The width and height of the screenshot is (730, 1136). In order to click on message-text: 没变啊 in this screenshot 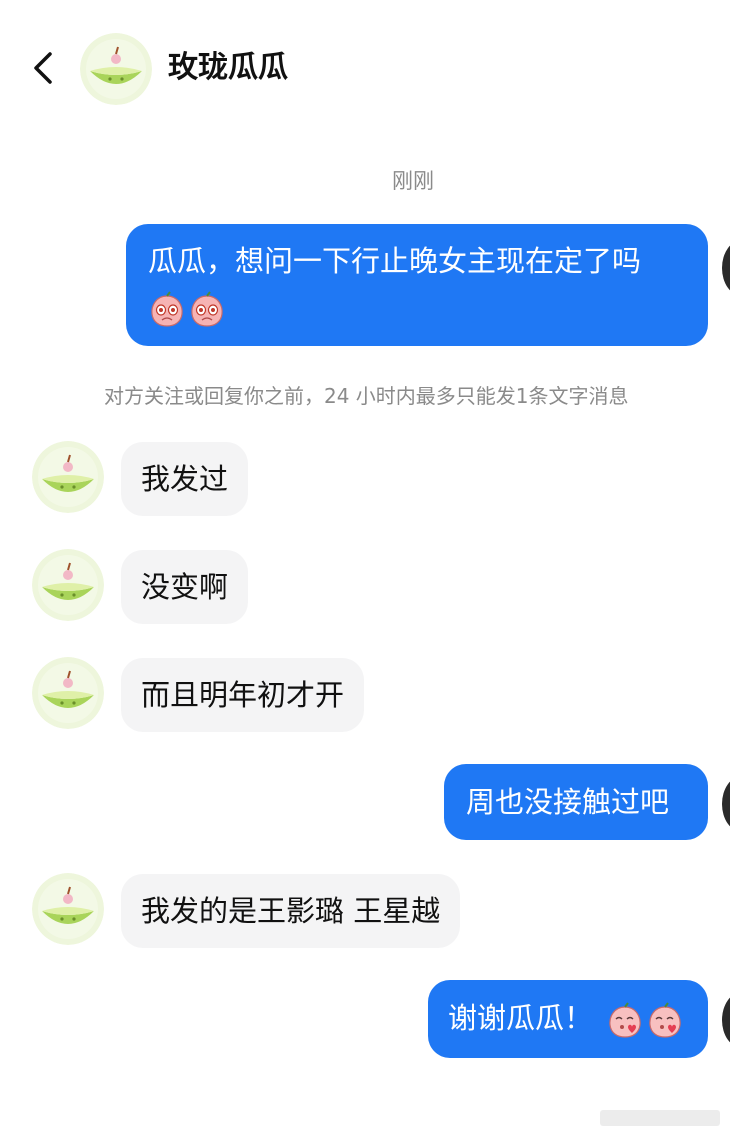, I will do `click(185, 587)`.